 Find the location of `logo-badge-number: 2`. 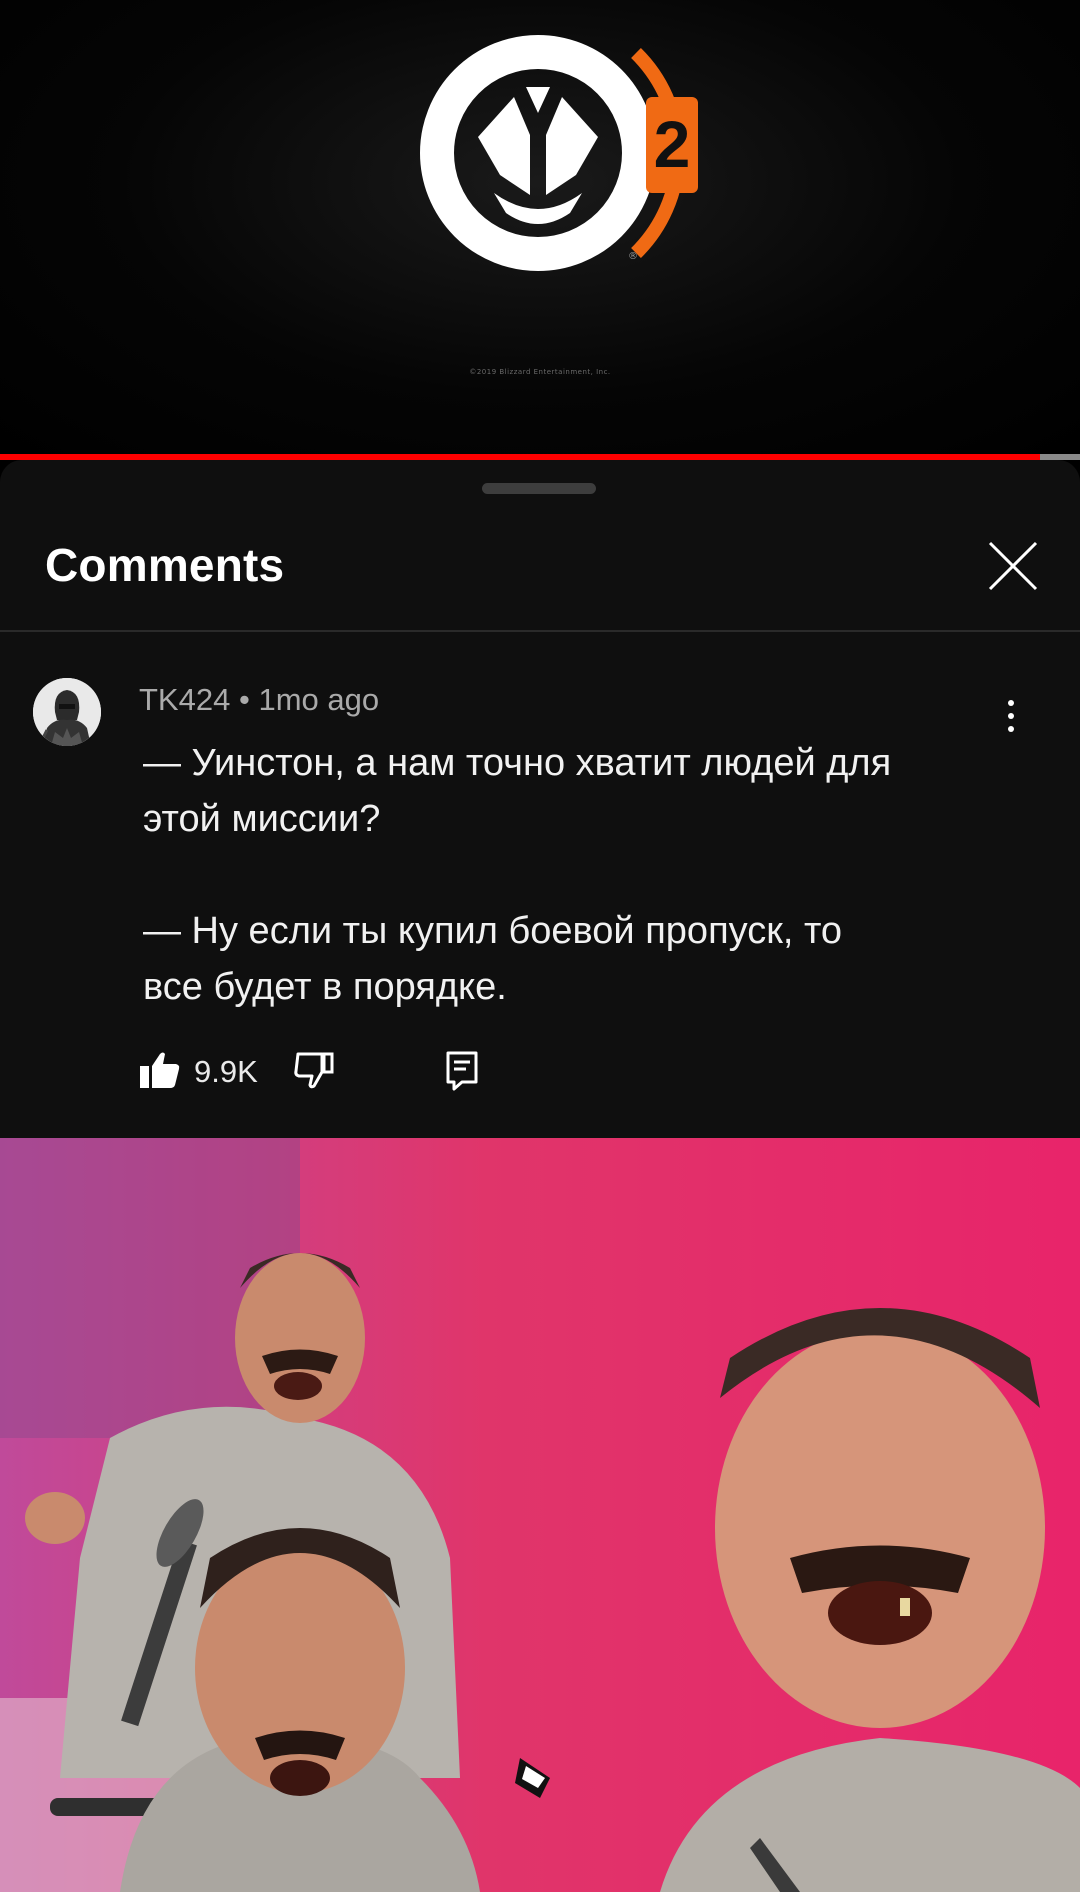

logo-badge-number: 2 is located at coordinates (672, 144).